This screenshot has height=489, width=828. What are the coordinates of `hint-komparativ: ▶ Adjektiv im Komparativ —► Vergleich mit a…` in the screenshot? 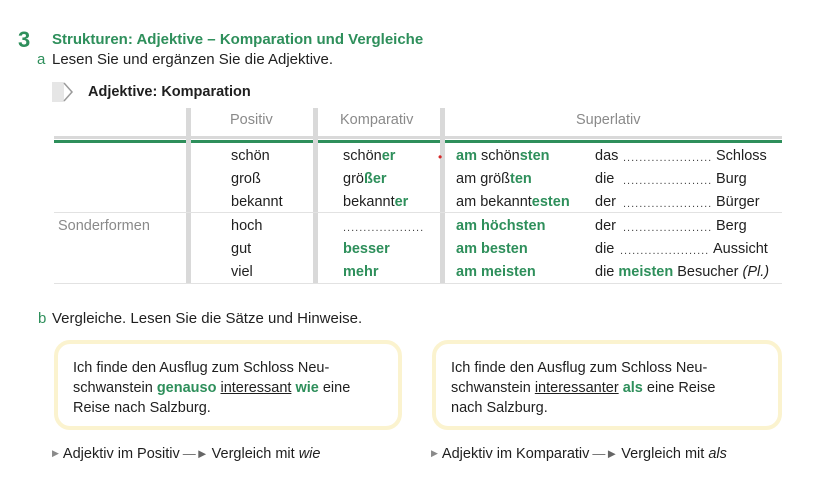 It's located at (579, 454).